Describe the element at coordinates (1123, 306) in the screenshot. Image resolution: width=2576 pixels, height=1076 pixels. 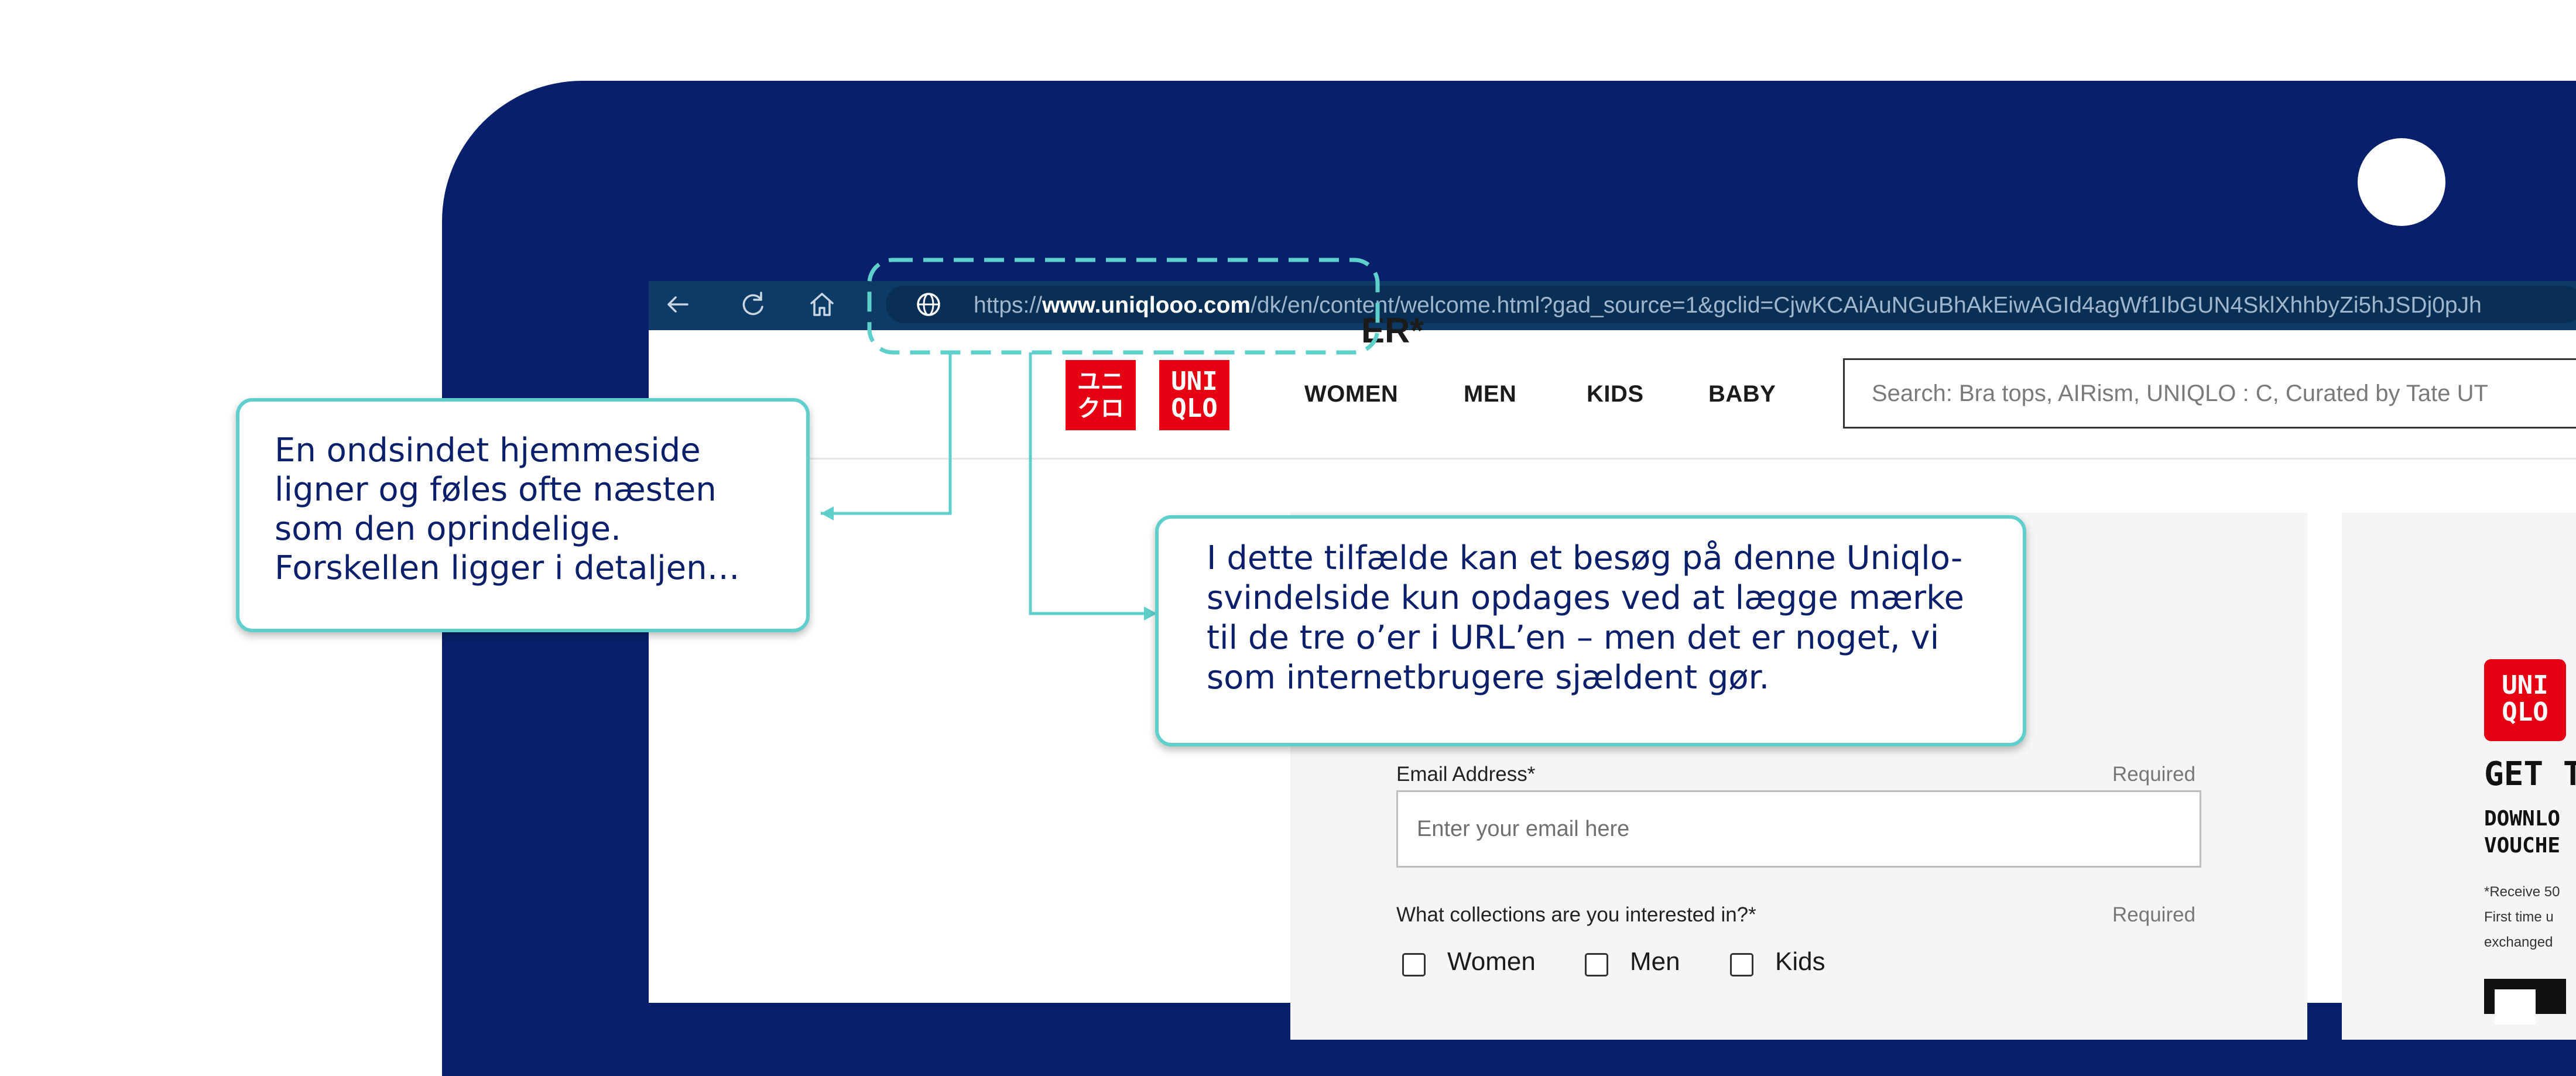
I see `url-highlight-box` at that location.